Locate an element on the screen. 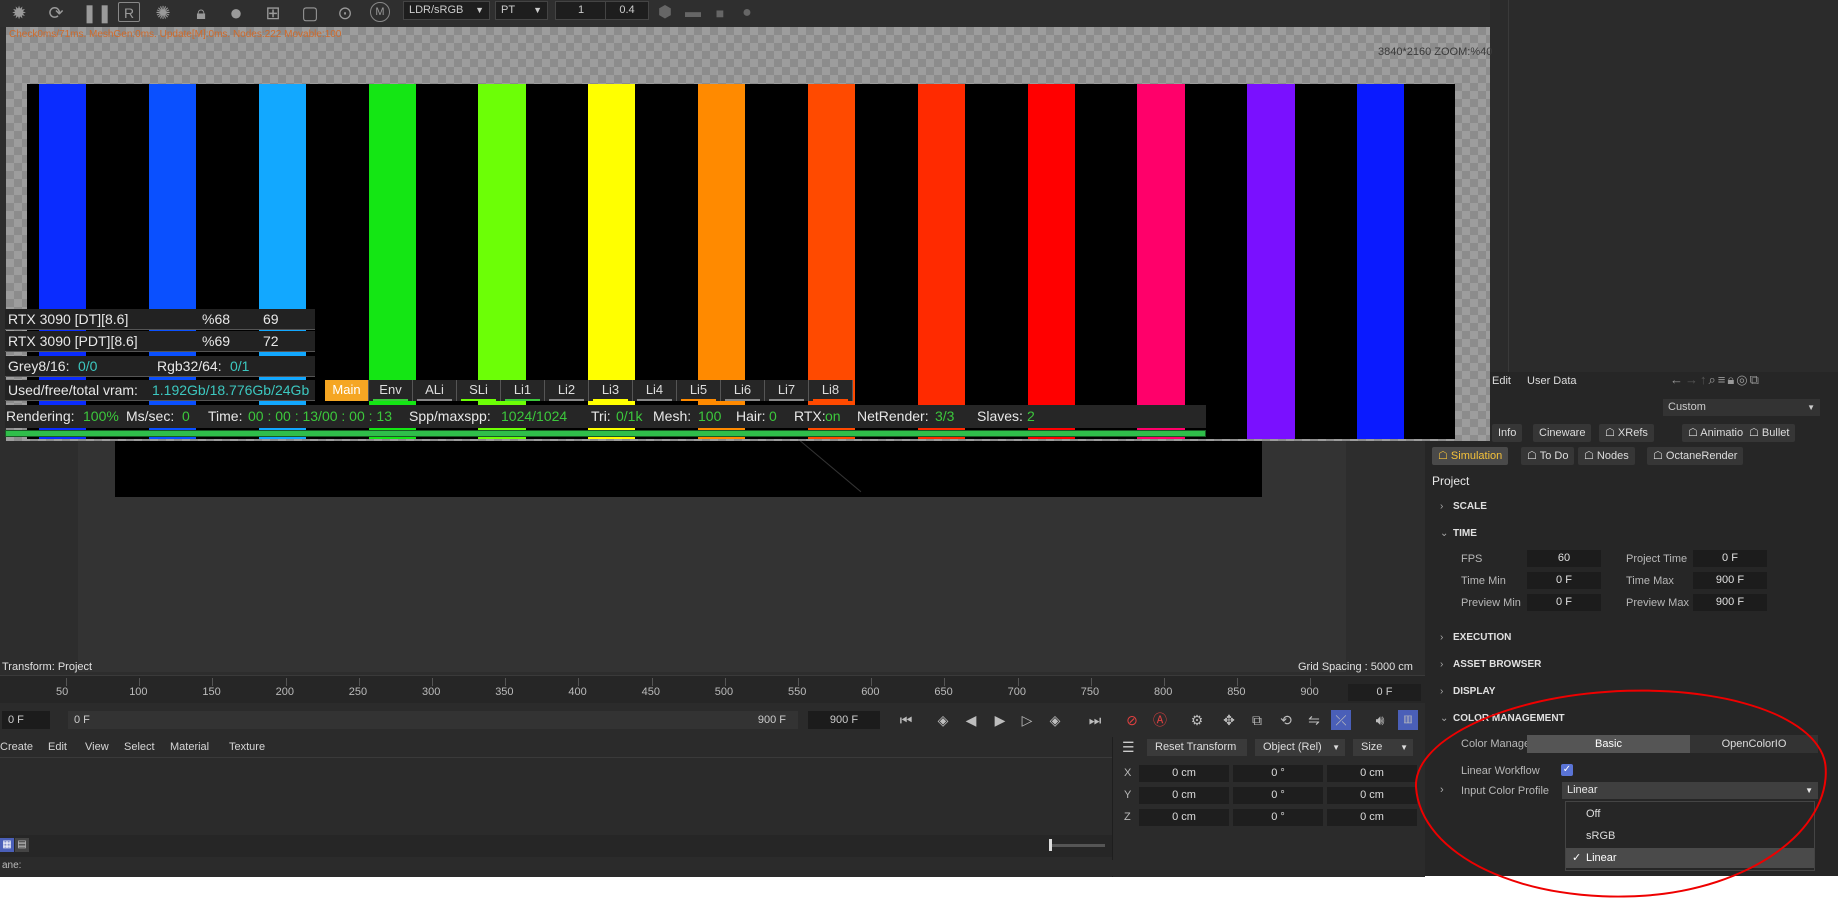 The height and width of the screenshot is (905, 1838). pin-icon: ⊙ is located at coordinates (345, 13).